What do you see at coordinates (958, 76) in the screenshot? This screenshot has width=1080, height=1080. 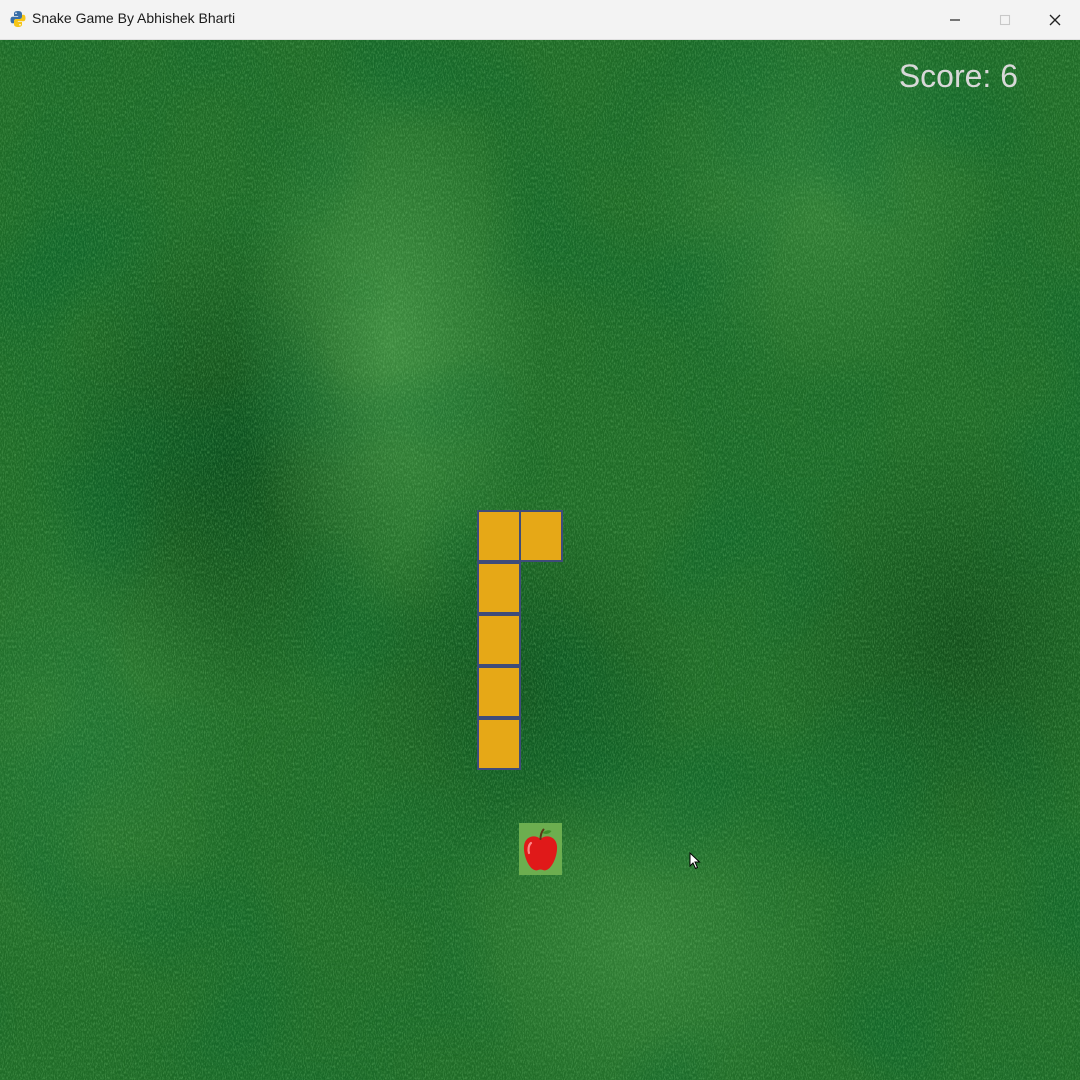 I see `score-label: Score: 6` at bounding box center [958, 76].